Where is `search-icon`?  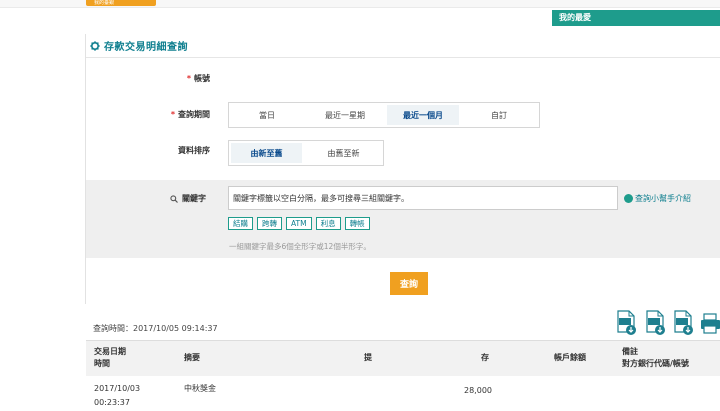 search-icon is located at coordinates (174, 198).